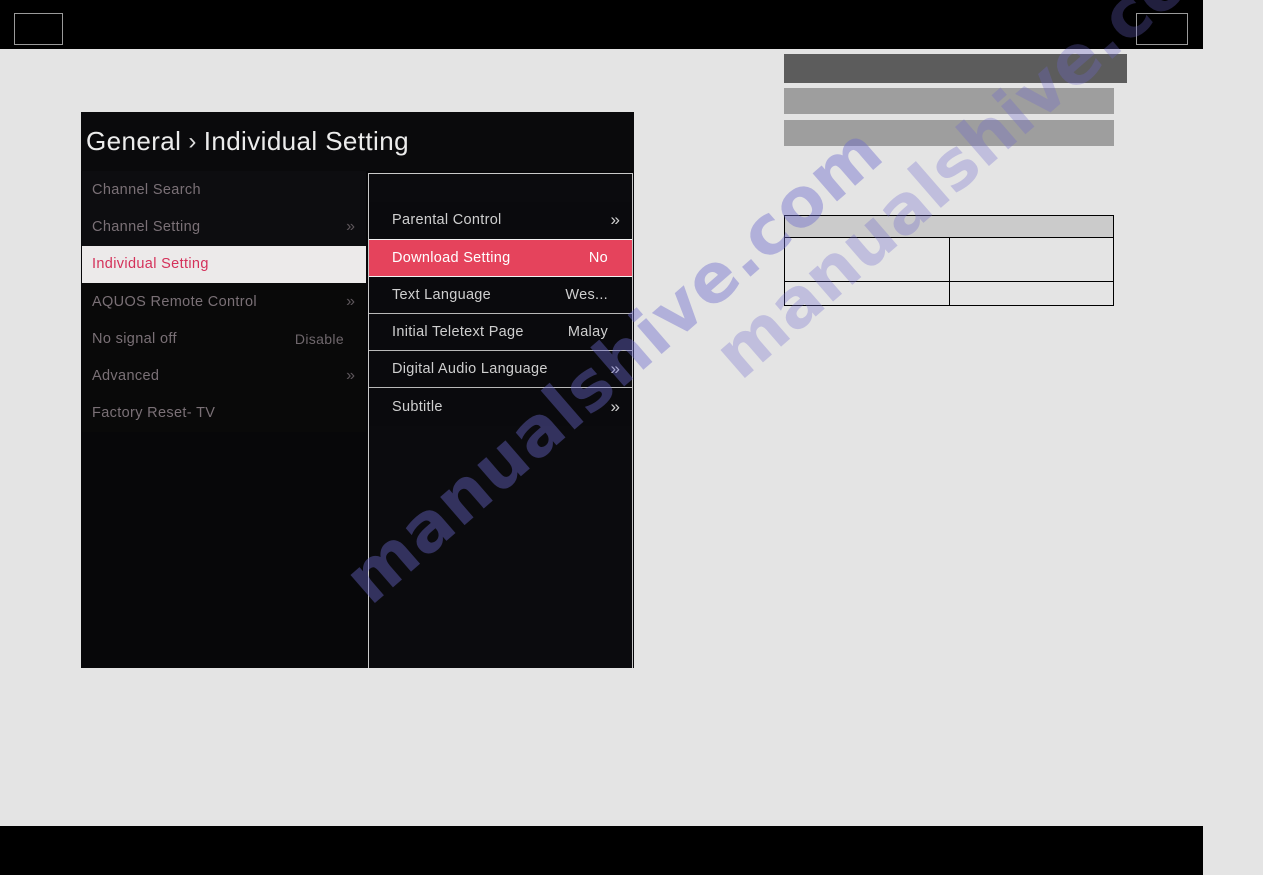 The width and height of the screenshot is (1263, 893). I want to click on main-menu-item-label: AQUOS Remote Control, so click(174, 301).